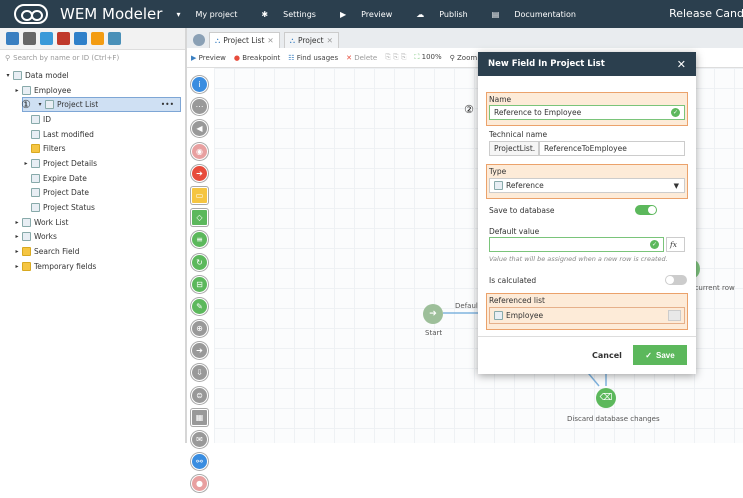  I want to click on technical-name-input: ReferenceToEmployee, so click(612, 148).